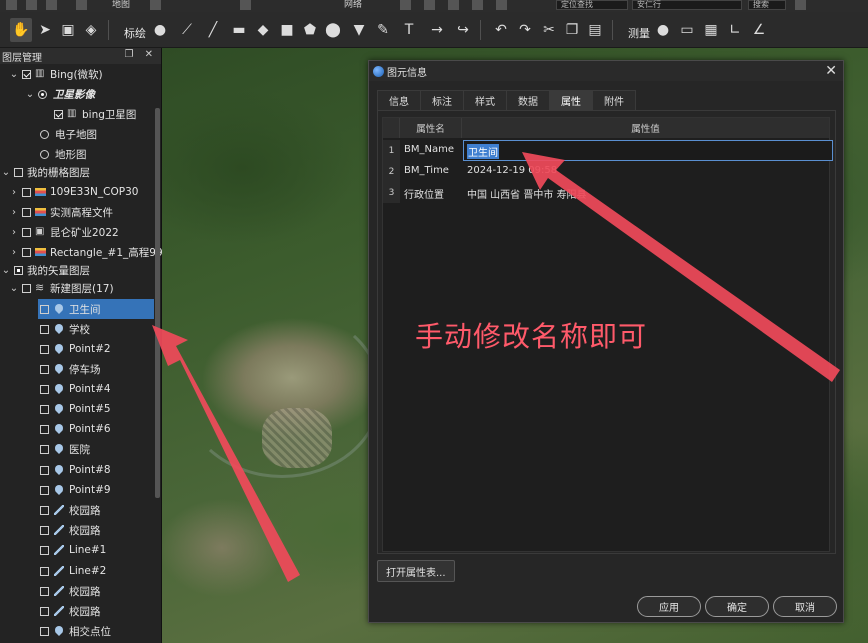 This screenshot has height=643, width=868. I want to click on tree-item-bing-satellite: ▥ bing卫星图, so click(94, 114).